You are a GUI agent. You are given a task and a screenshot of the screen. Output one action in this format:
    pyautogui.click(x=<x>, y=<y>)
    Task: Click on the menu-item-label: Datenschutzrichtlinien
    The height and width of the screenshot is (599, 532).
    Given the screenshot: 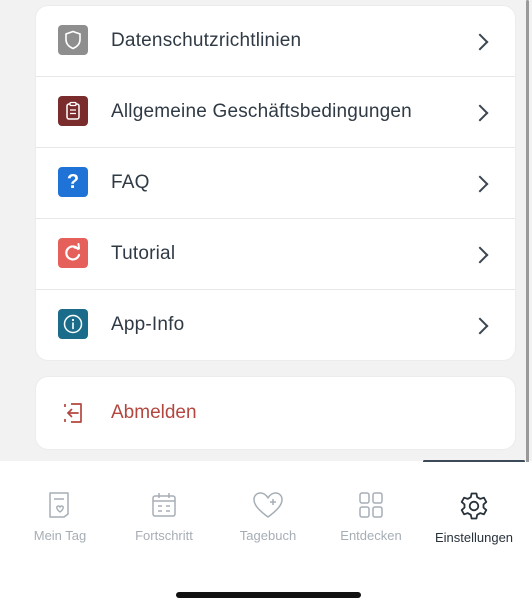 What is the action you would take?
    pyautogui.click(x=206, y=40)
    